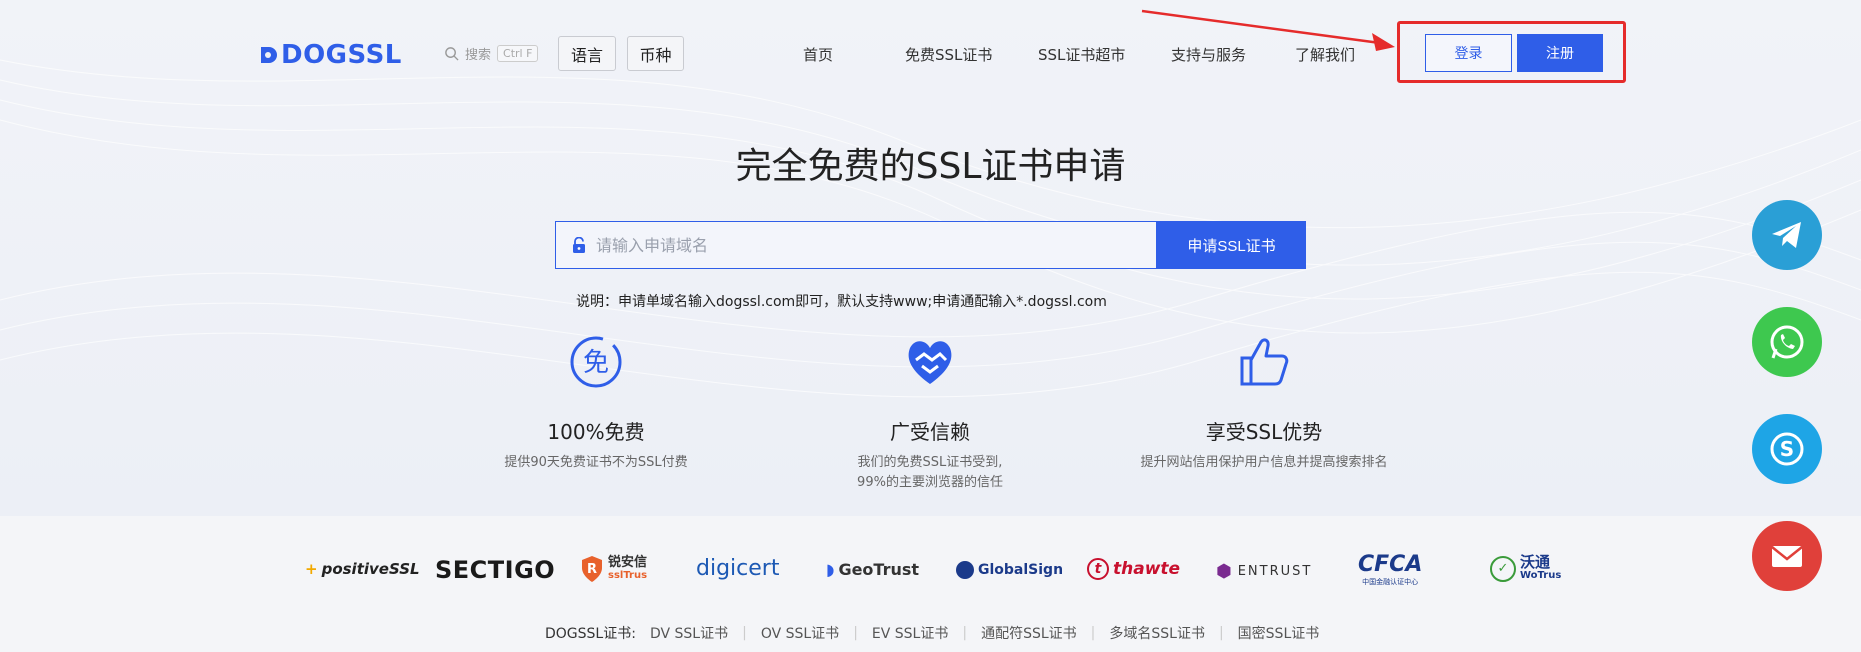  Describe the element at coordinates (1147, 569) in the screenshot. I see `brand-name: thawte` at that location.